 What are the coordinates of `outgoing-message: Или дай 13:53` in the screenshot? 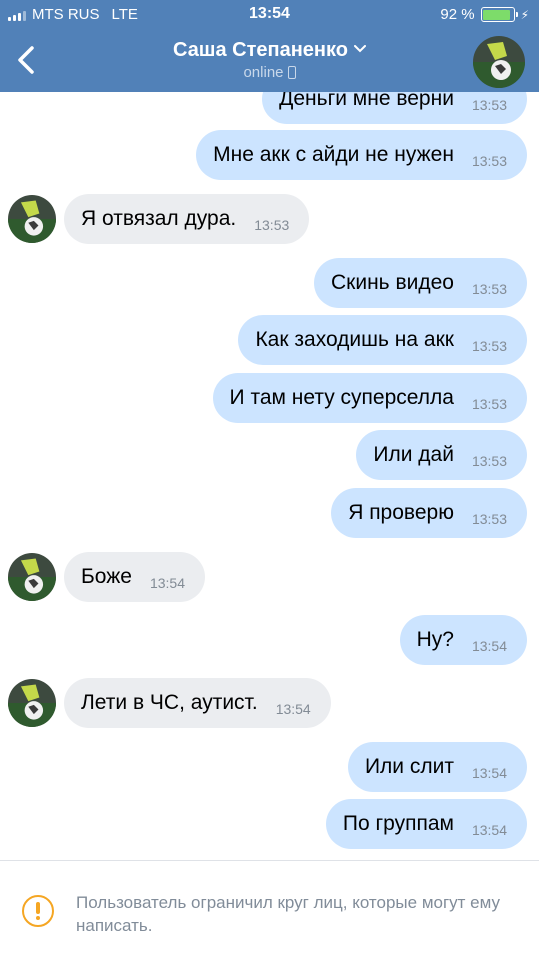 It's located at (441, 455).